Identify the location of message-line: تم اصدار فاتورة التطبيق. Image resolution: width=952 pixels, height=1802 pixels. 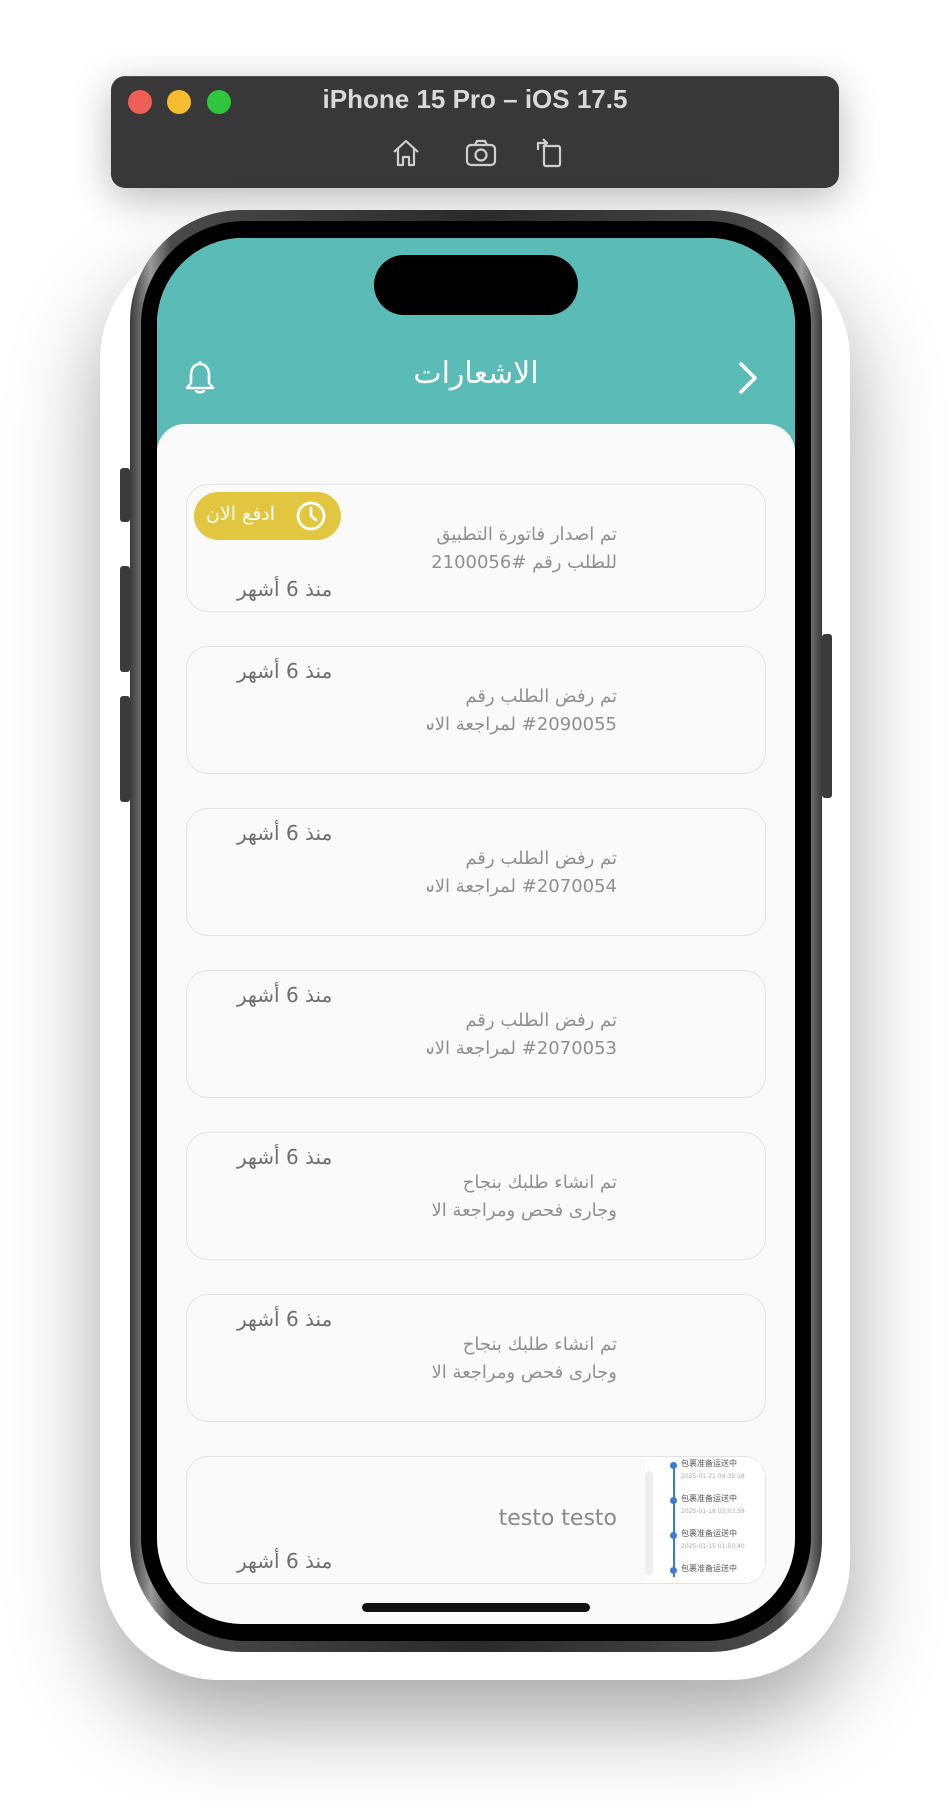
(526, 534).